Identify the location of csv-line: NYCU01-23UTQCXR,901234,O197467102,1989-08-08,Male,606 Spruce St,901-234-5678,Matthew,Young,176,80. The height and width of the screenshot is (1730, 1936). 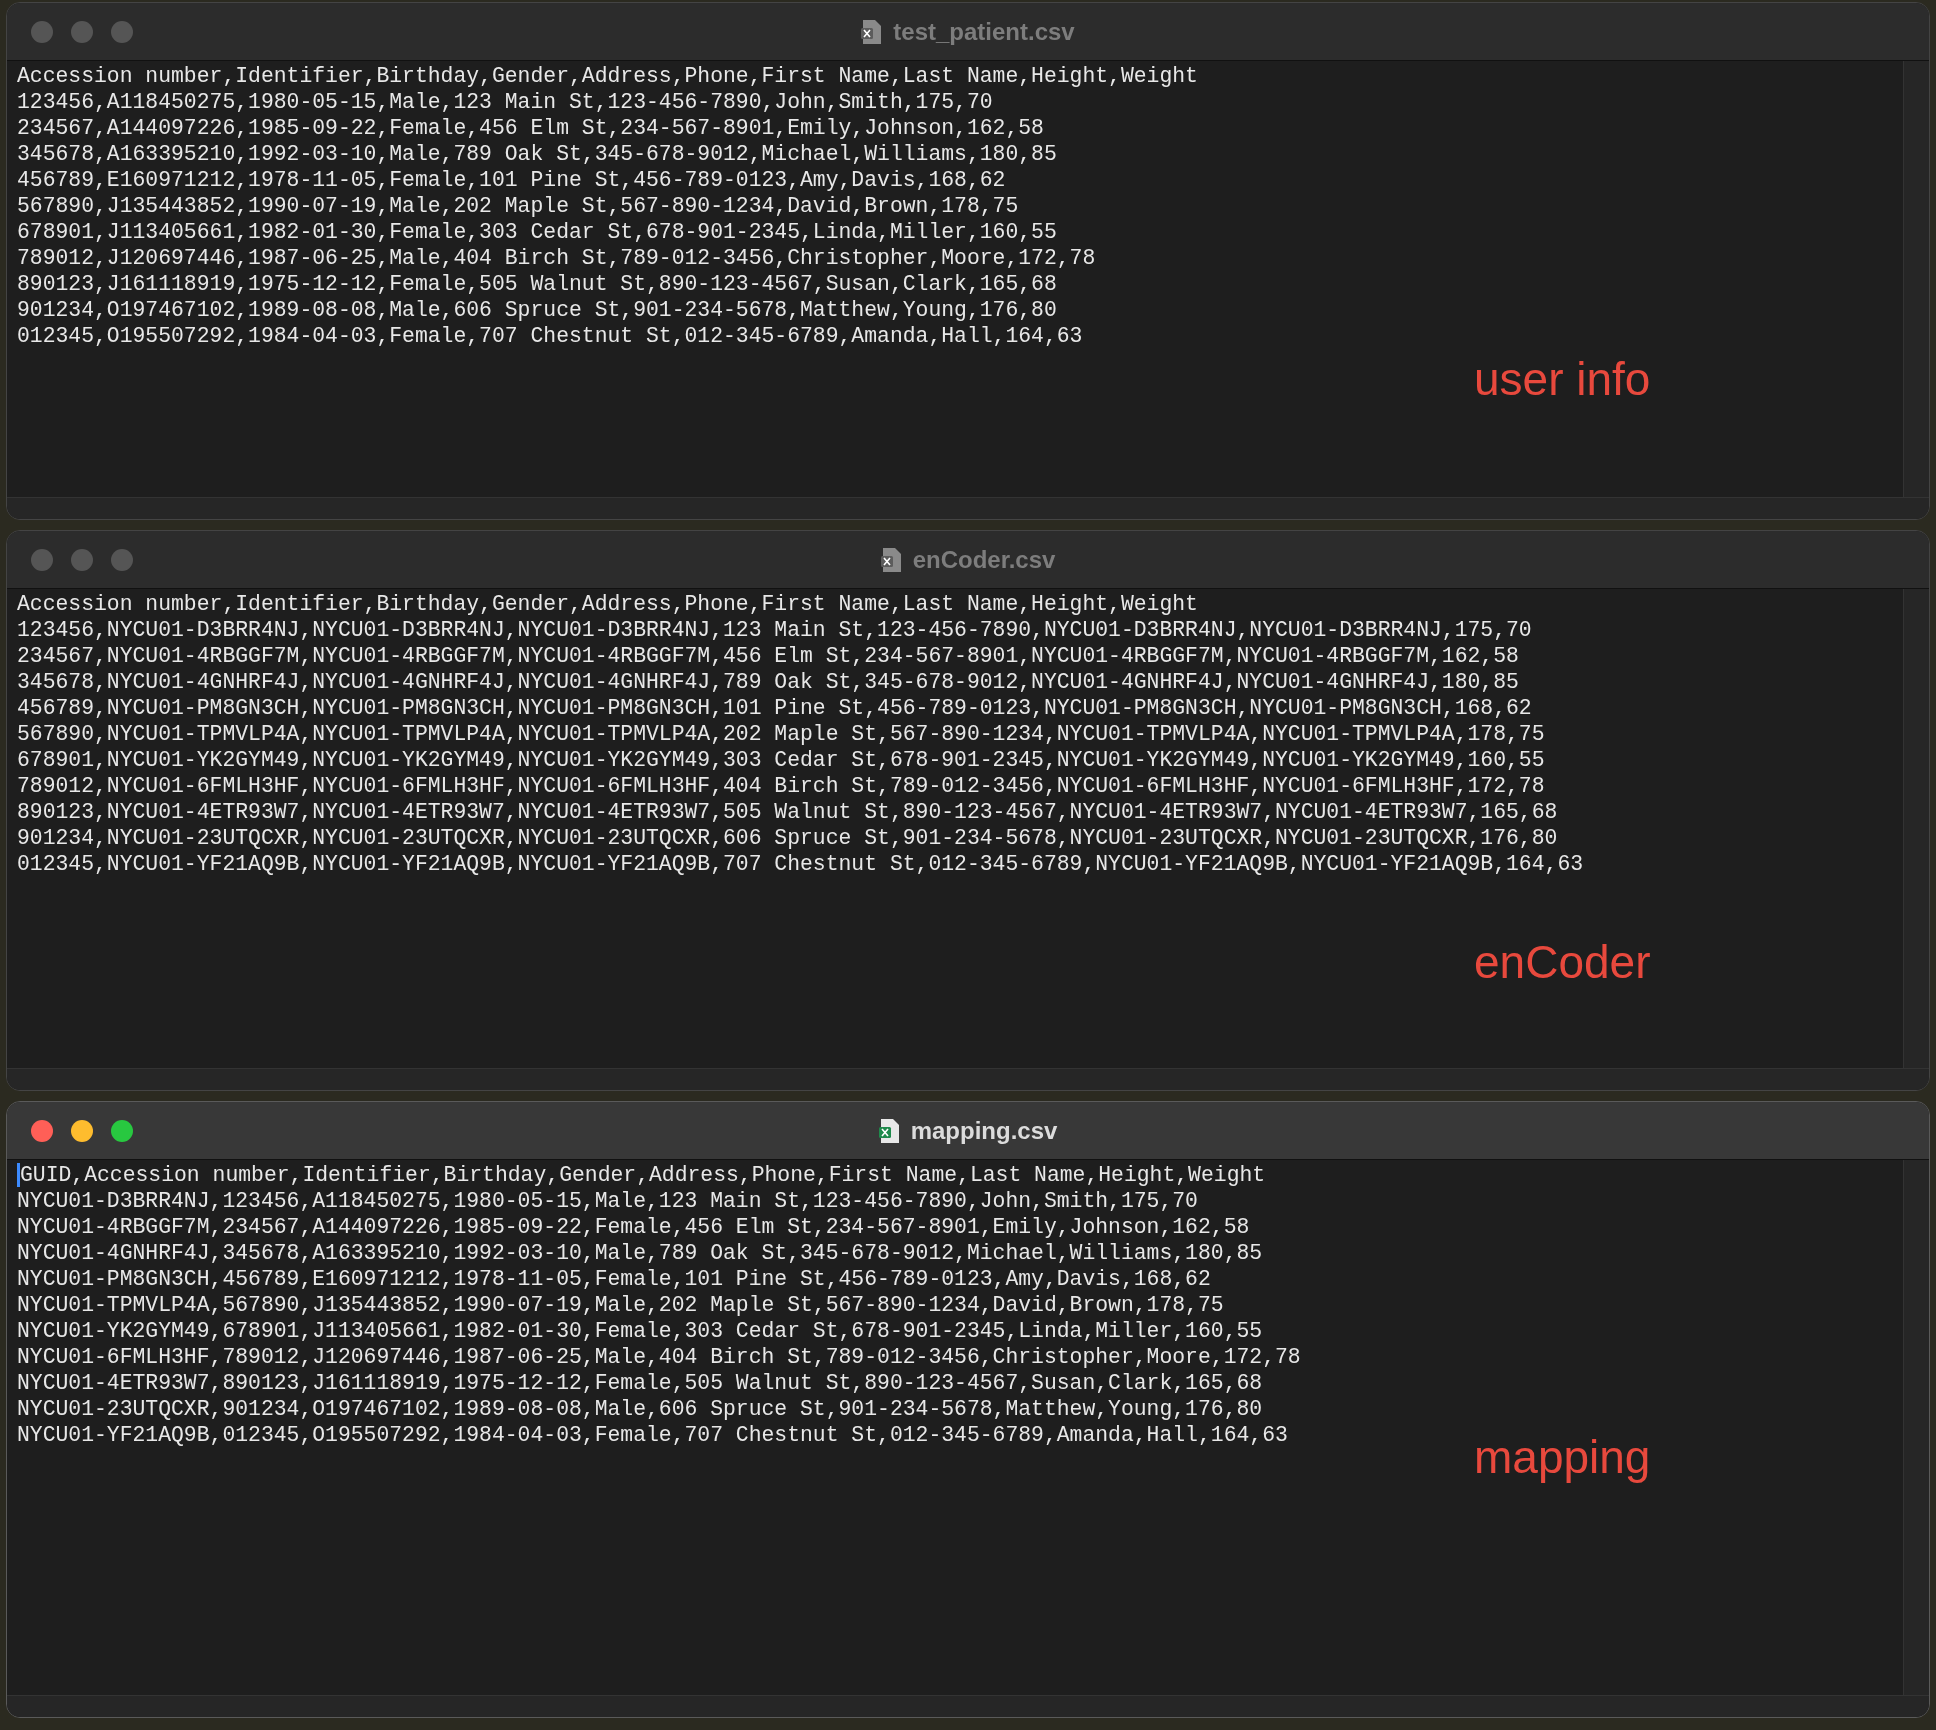
(640, 1409).